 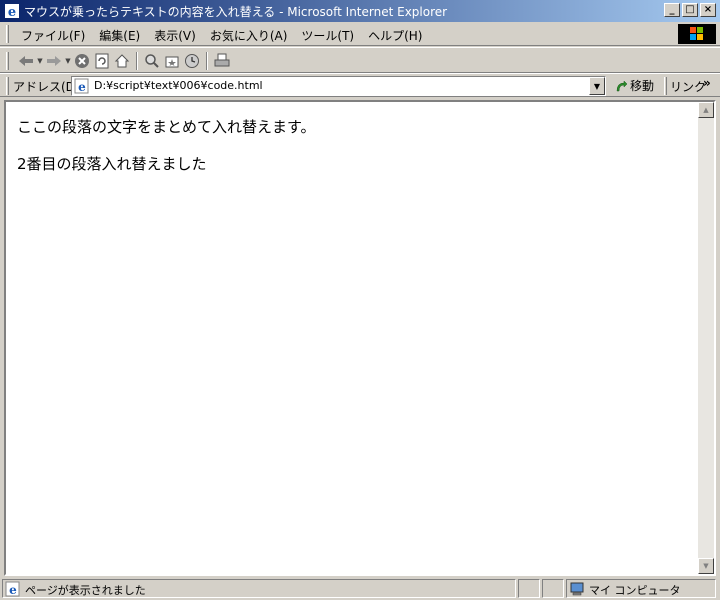 I want to click on menu-view: 表示(V), so click(x=175, y=35).